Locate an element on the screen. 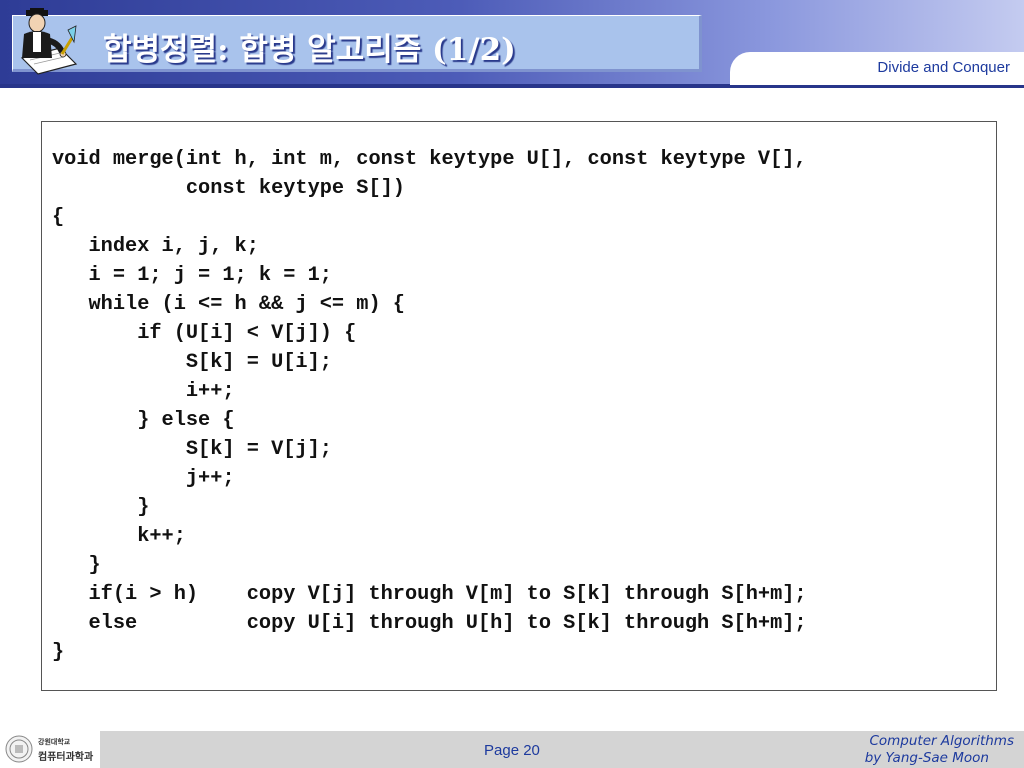 The height and width of the screenshot is (768, 1024). code-line: i++; is located at coordinates (143, 391).